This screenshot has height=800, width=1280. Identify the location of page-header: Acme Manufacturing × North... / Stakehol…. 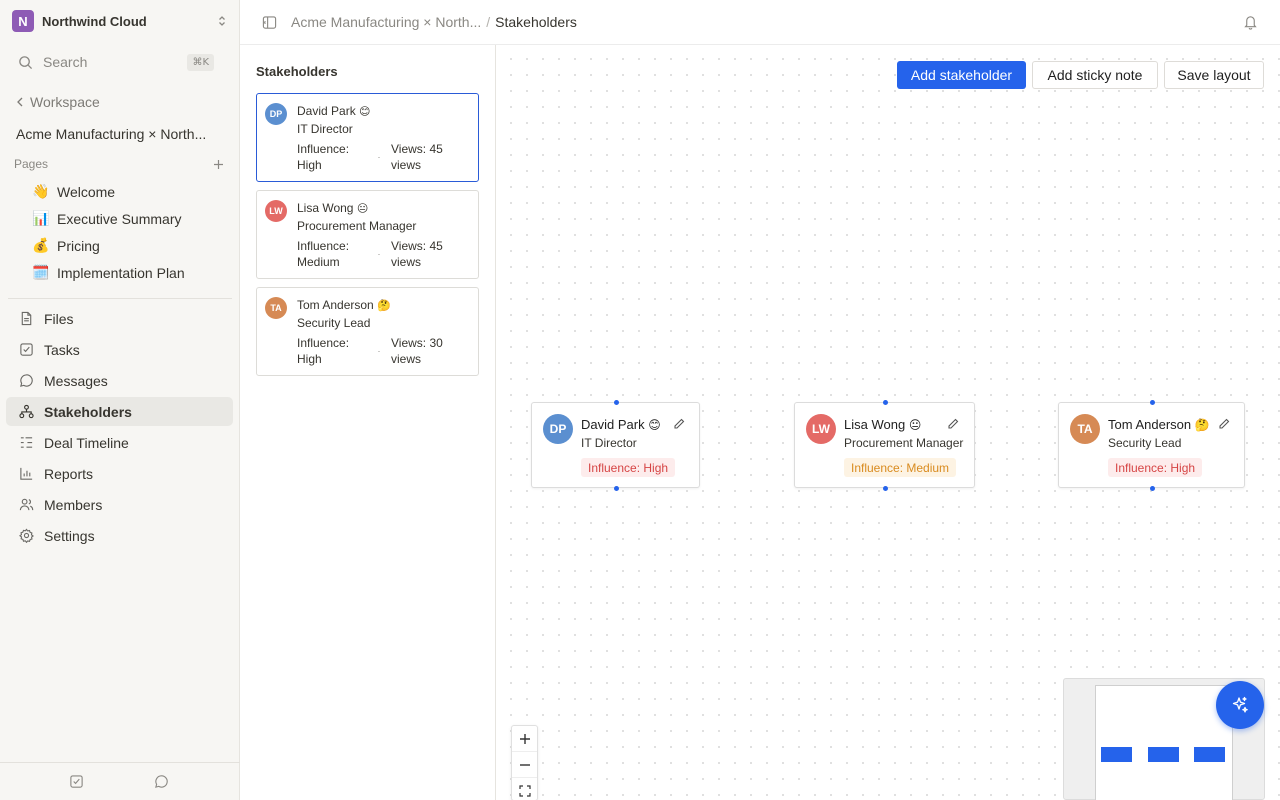
(760, 22).